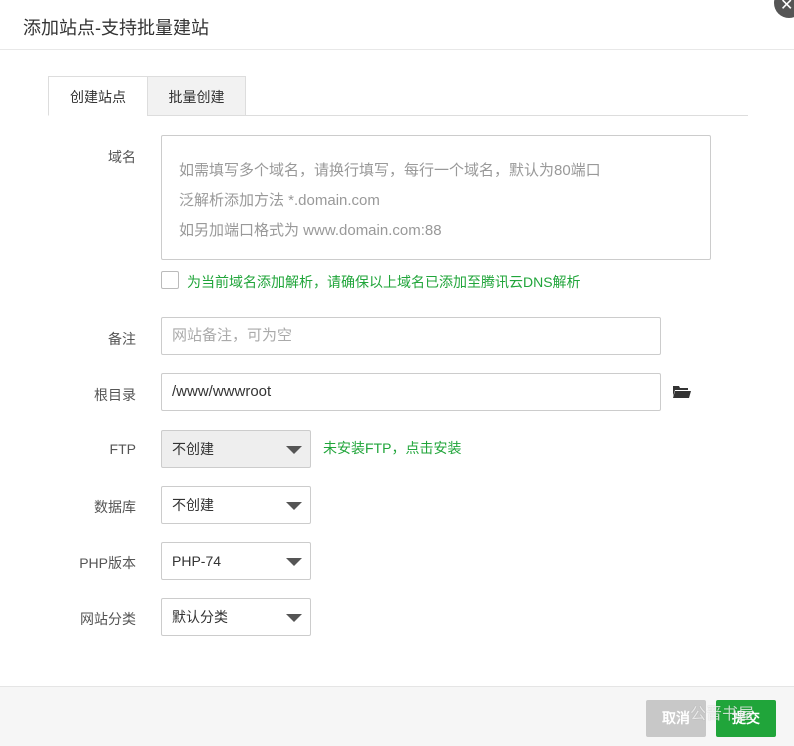 This screenshot has width=794, height=746. Describe the element at coordinates (115, 395) in the screenshot. I see `root-dir-label: 根目录` at that location.